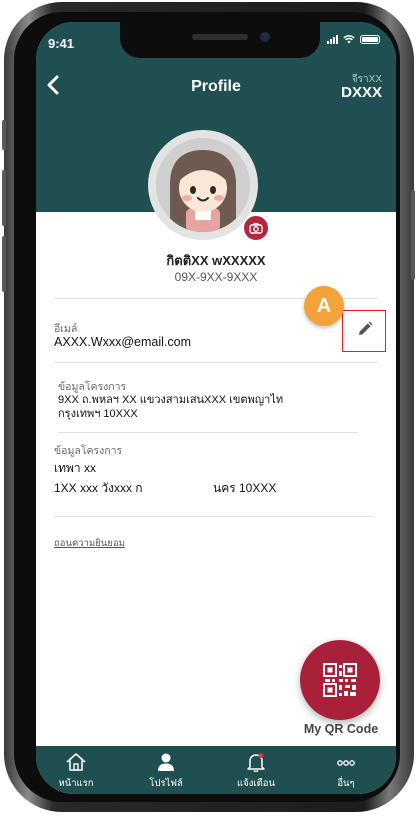 The height and width of the screenshot is (816, 417). I want to click on my-qr-code-button, so click(340, 680).